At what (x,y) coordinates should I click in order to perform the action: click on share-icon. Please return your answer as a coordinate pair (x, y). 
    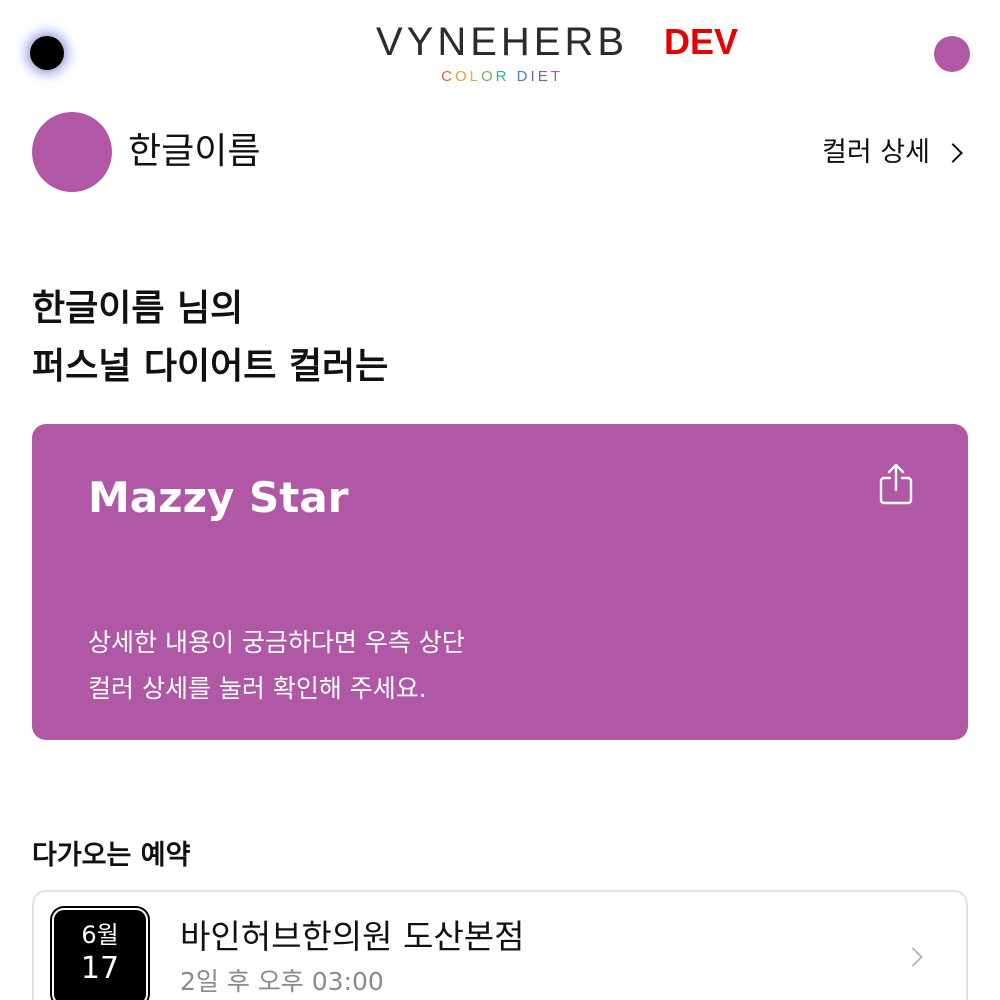
    Looking at the image, I should click on (896, 484).